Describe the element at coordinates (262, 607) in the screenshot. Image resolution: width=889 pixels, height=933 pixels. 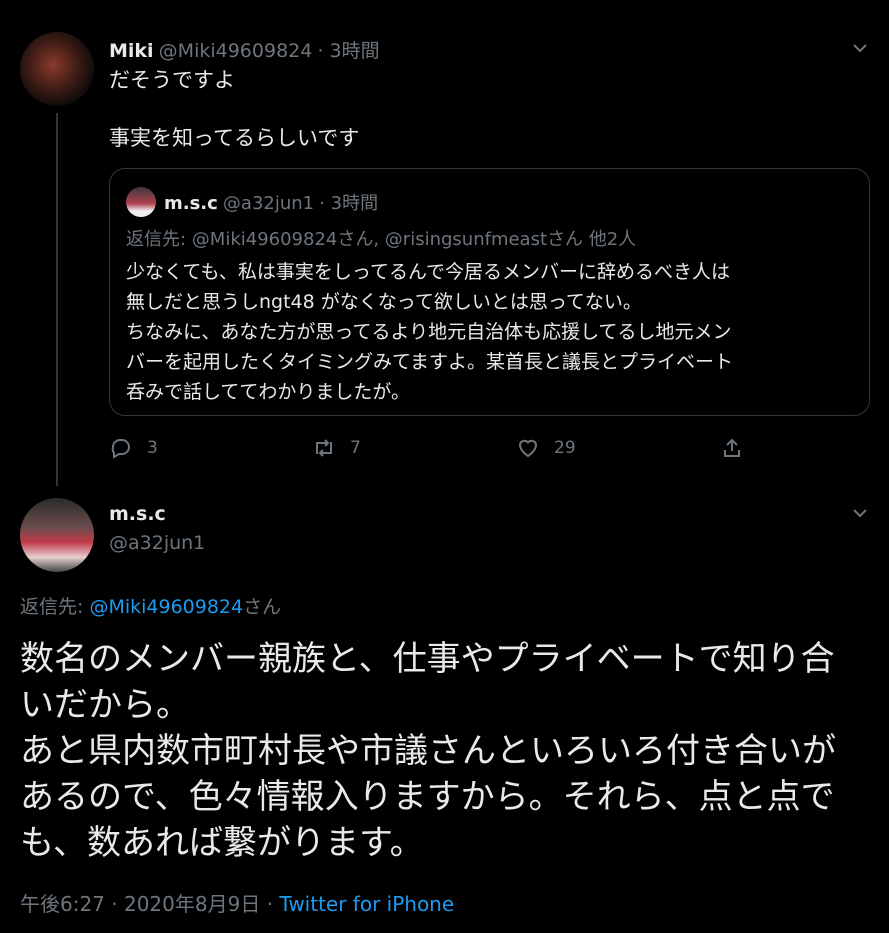
I see `reply-suffix: さん` at that location.